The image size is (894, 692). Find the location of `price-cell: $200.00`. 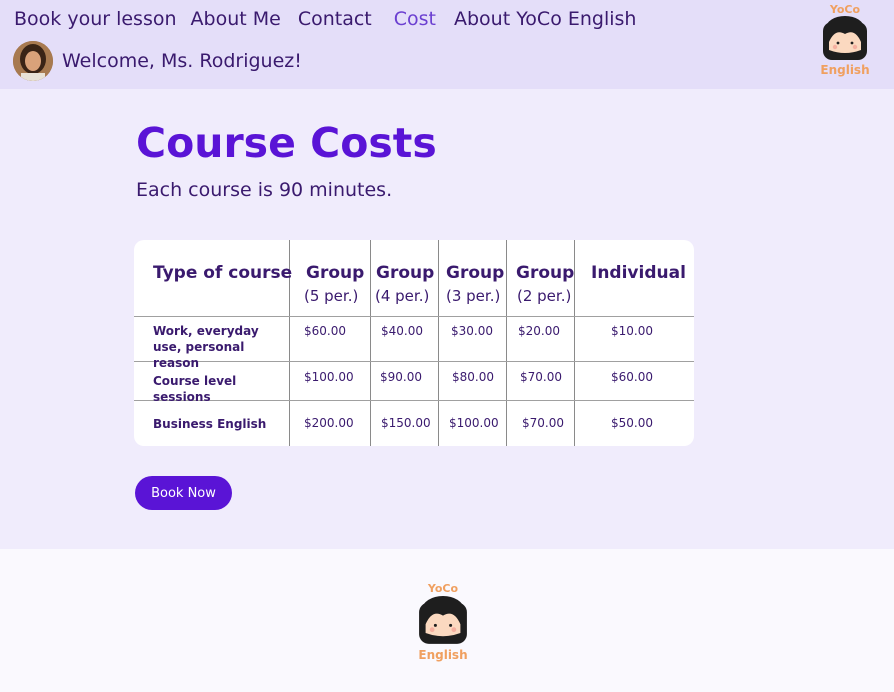

price-cell: $200.00 is located at coordinates (329, 423).